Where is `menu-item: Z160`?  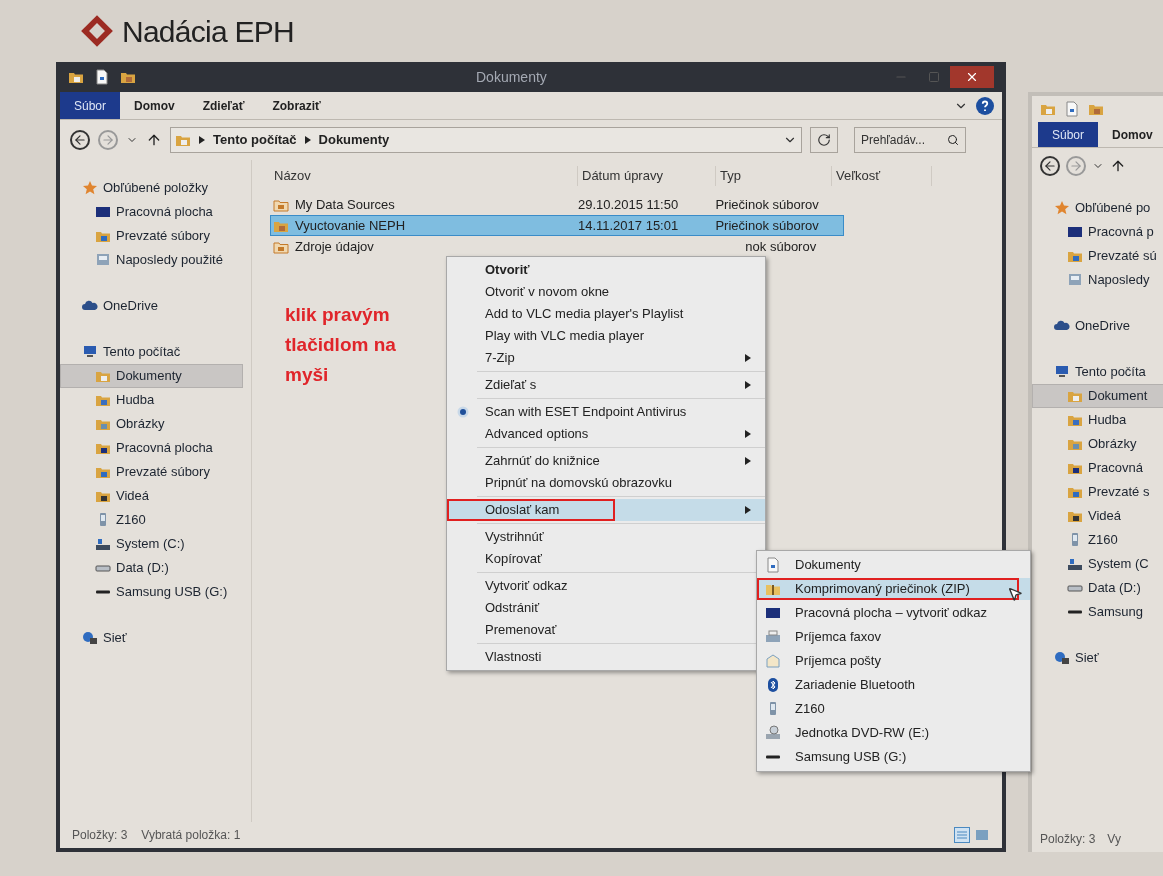
menu-item: Z160 is located at coordinates (893, 709).